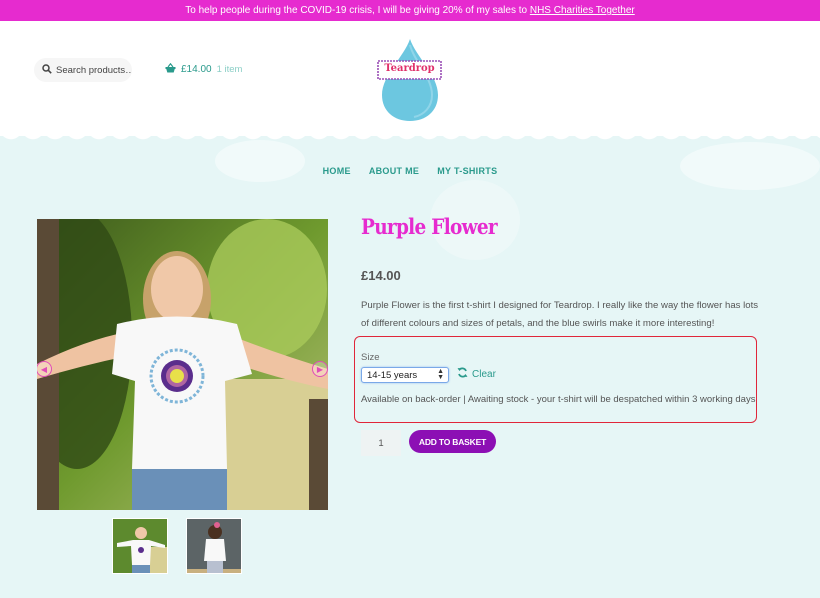 This screenshot has width=820, height=598. What do you see at coordinates (214, 546) in the screenshot?
I see `thumbnail-back` at bounding box center [214, 546].